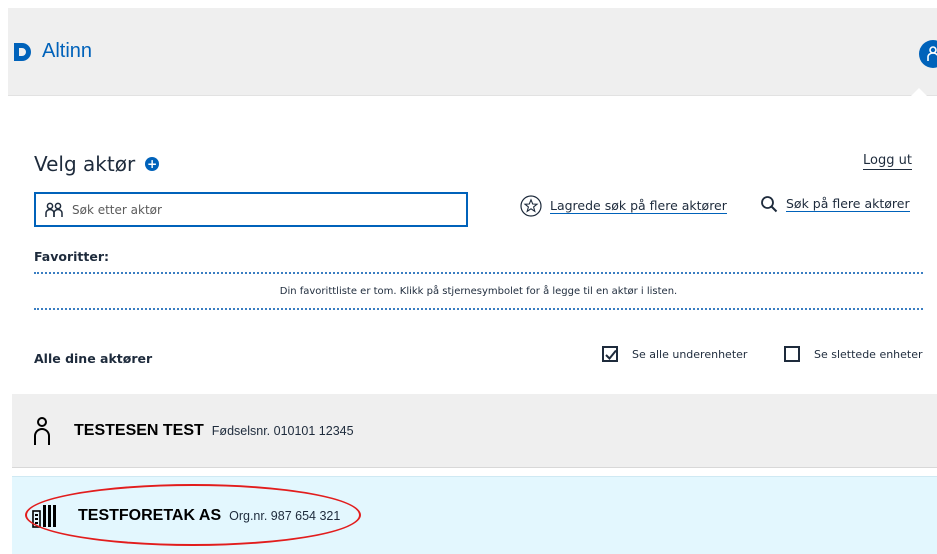  I want to click on actor-id: Fødselsnr. 010101 12345, so click(282, 430).